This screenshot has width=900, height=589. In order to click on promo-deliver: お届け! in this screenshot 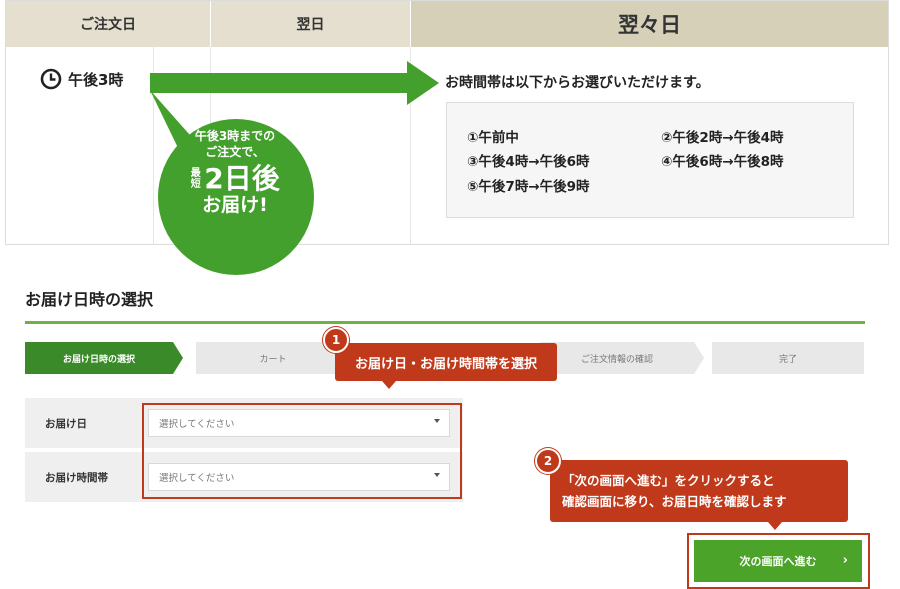, I will do `click(235, 205)`.